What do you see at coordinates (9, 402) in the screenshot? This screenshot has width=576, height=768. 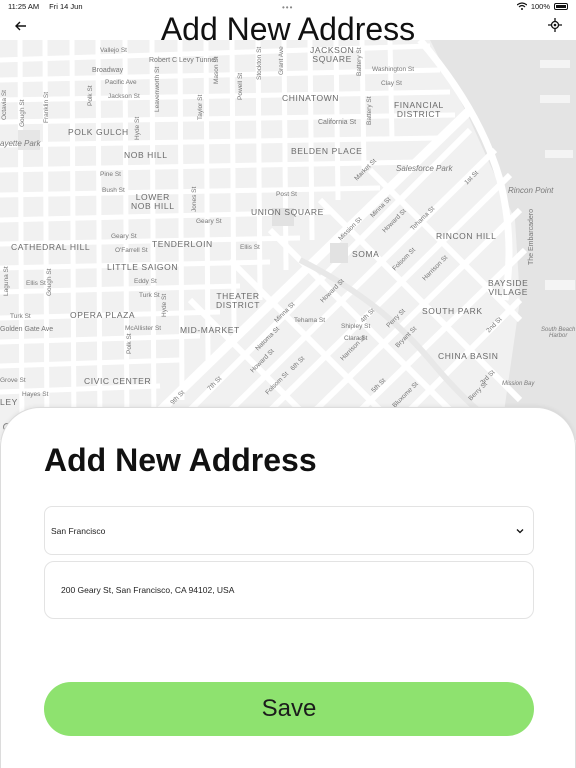 I see `district-label: LEY` at bounding box center [9, 402].